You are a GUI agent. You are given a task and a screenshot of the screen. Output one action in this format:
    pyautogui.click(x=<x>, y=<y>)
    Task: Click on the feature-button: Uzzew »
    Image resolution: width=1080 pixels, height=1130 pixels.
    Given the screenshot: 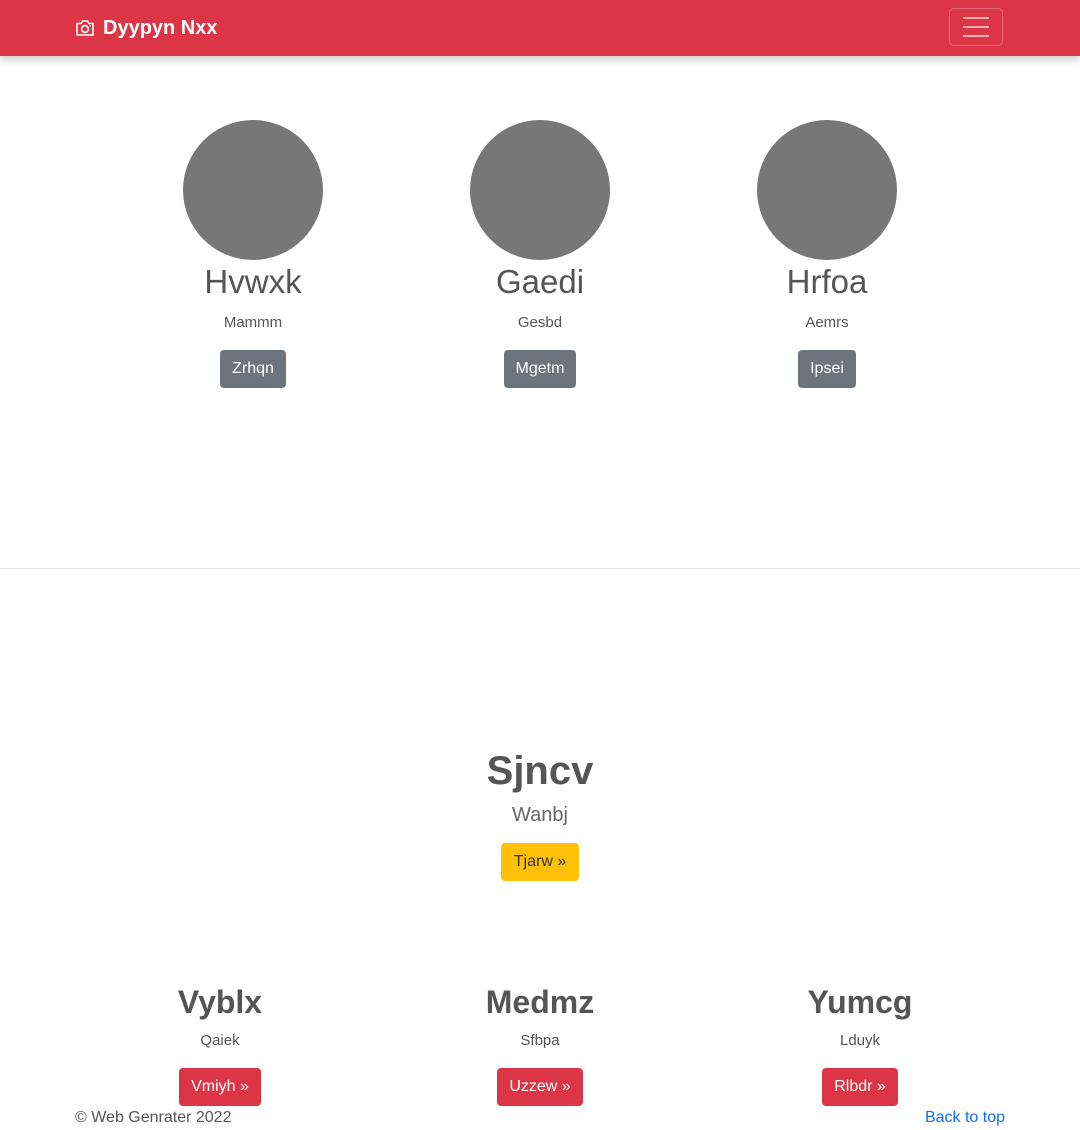 What is the action you would take?
    pyautogui.click(x=540, y=1087)
    